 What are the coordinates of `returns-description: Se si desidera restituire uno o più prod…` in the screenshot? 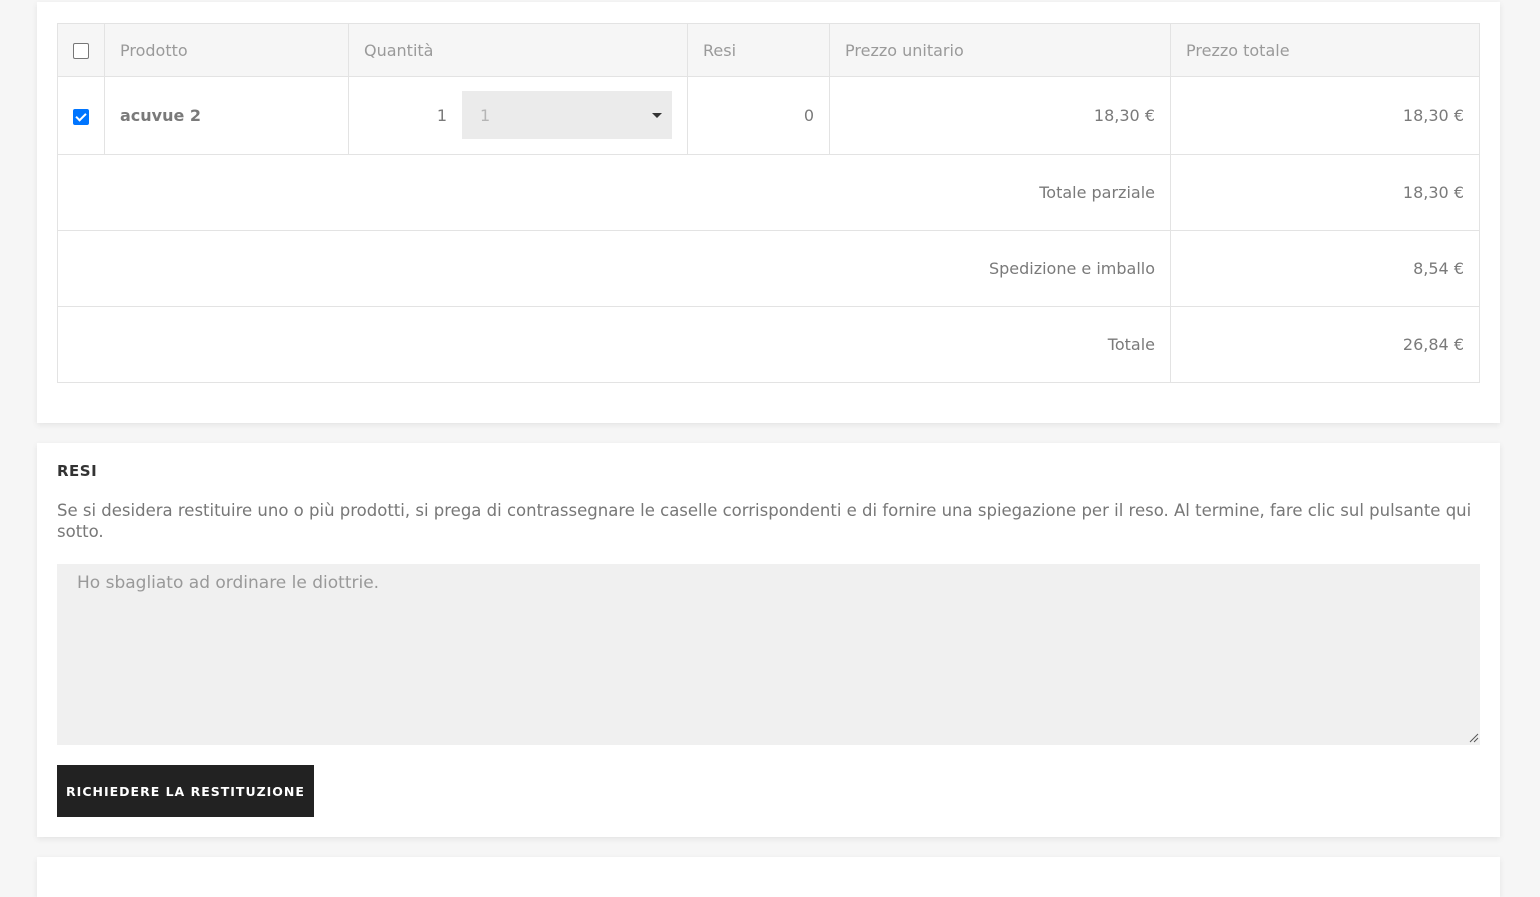 It's located at (764, 521).